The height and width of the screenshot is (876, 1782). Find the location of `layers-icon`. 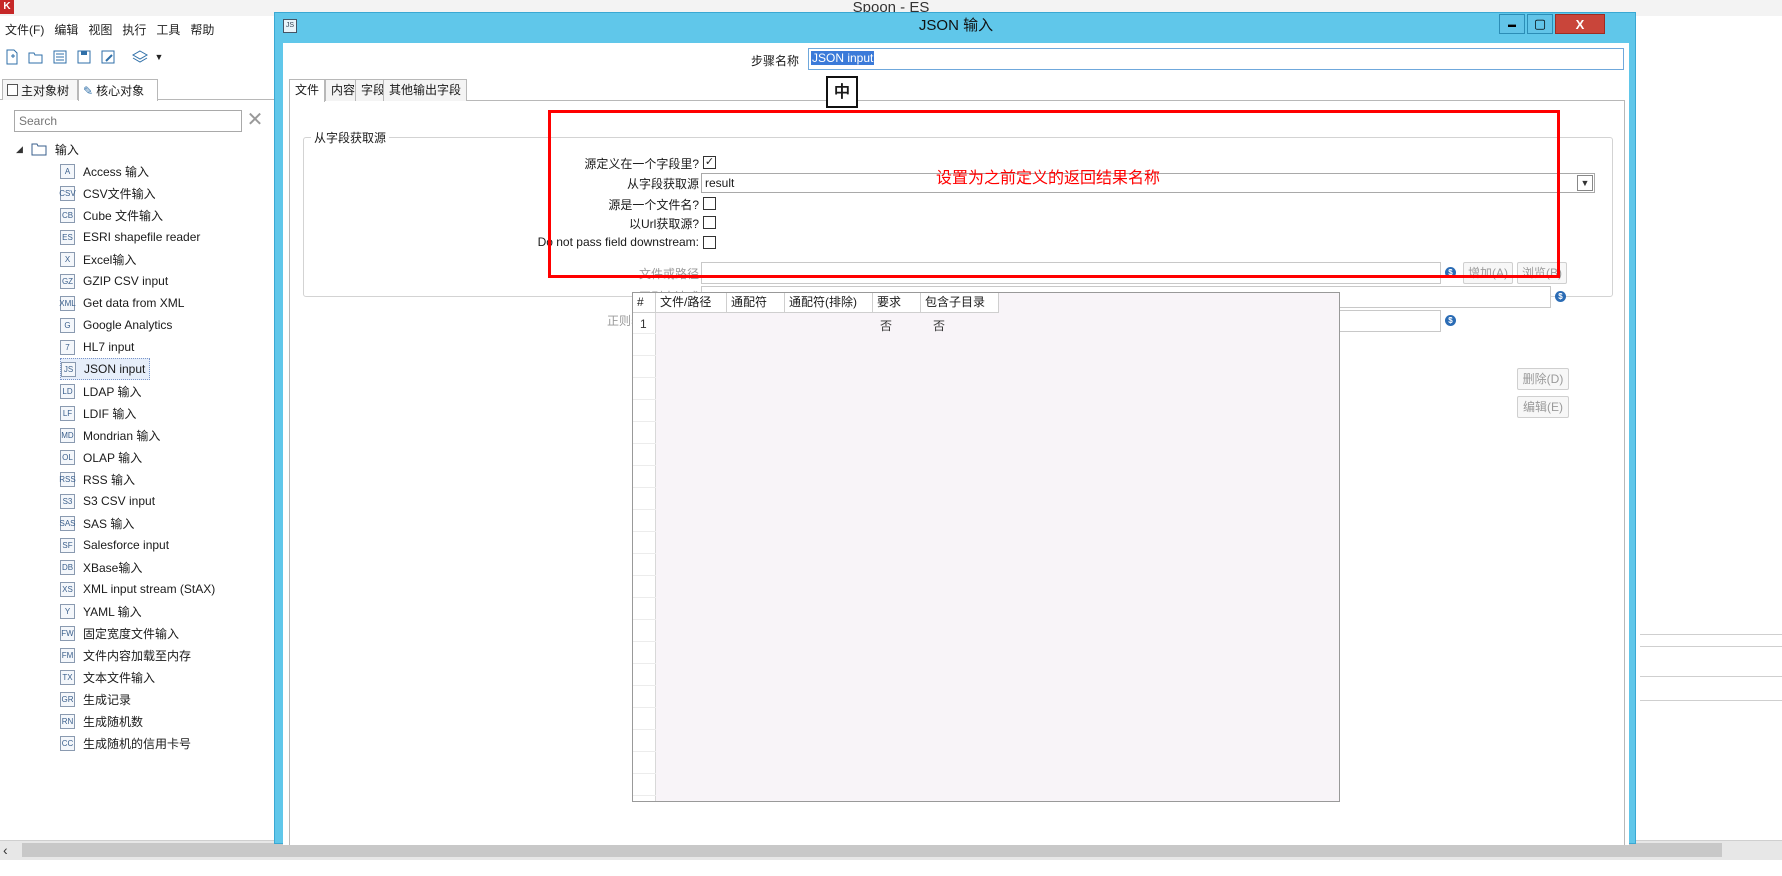

layers-icon is located at coordinates (140, 57).